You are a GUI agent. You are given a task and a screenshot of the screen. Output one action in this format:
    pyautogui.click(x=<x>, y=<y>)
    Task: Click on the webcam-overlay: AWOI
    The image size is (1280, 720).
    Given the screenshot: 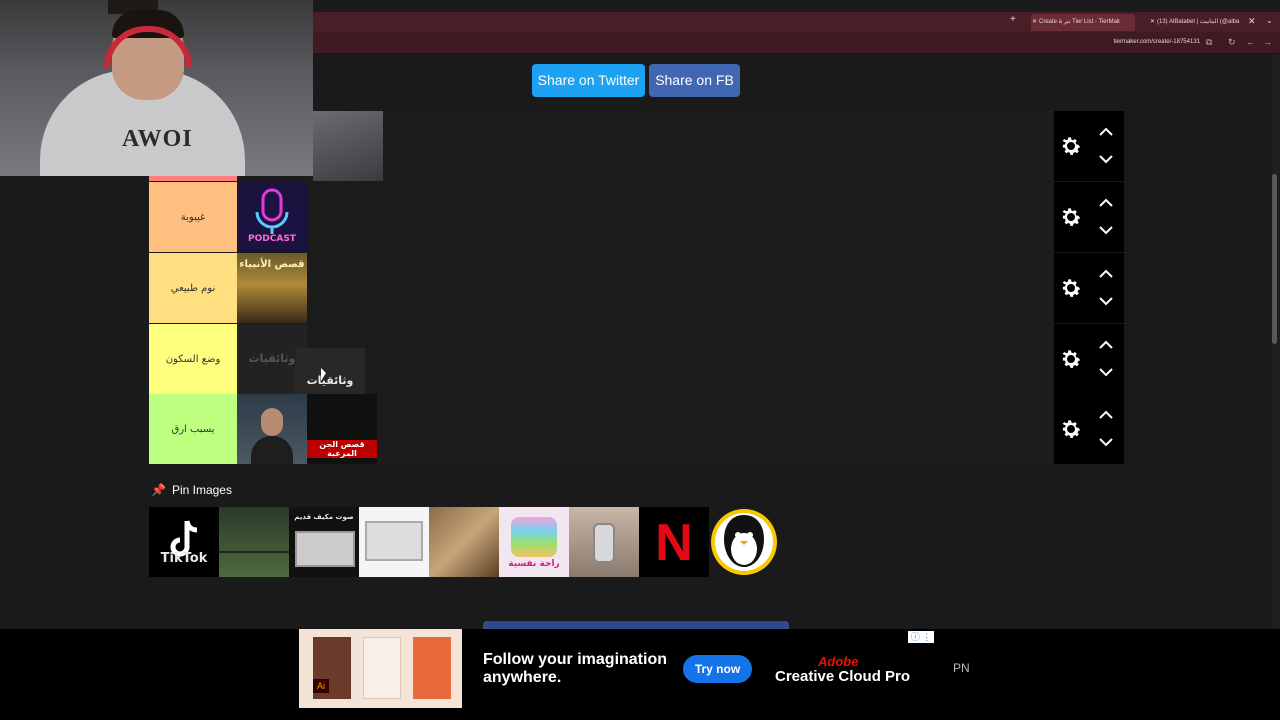 What is the action you would take?
    pyautogui.click(x=156, y=88)
    